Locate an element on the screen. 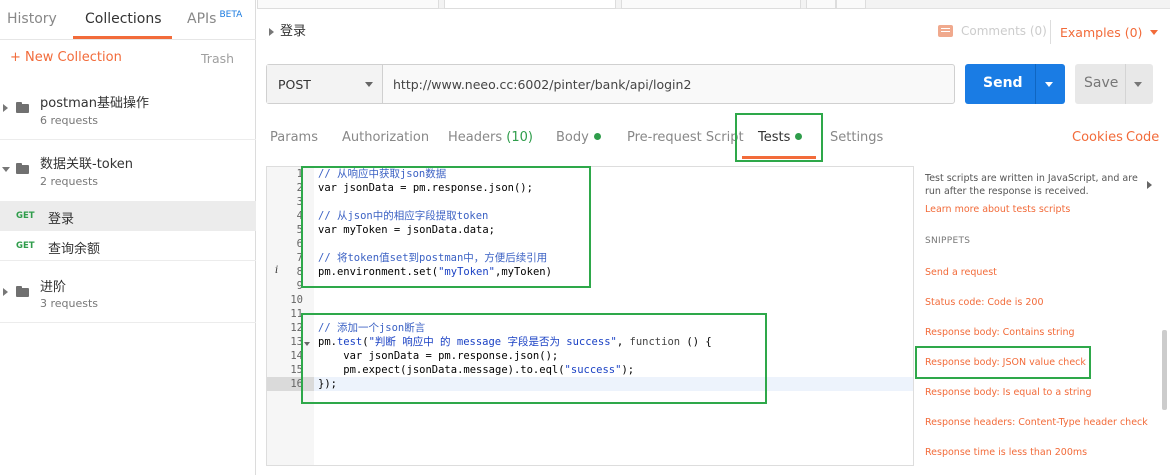 The image size is (1170, 475). tab-headers-label: Headers is located at coordinates (475, 137).